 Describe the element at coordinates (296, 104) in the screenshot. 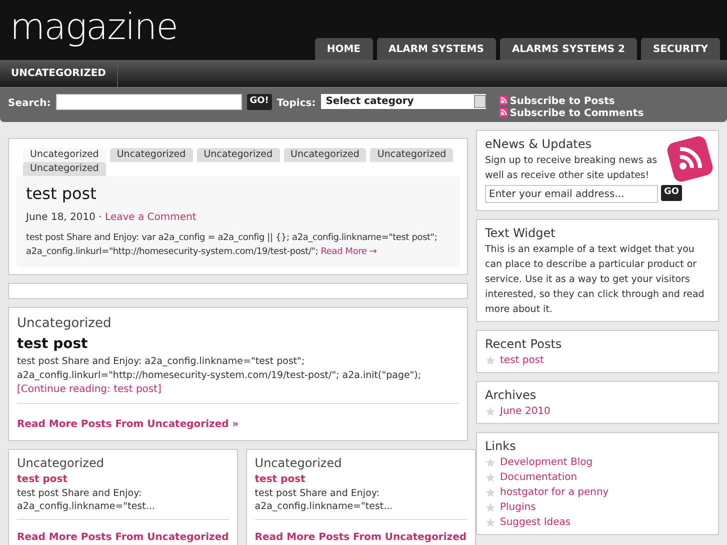

I see `topics-label: Topics:` at that location.